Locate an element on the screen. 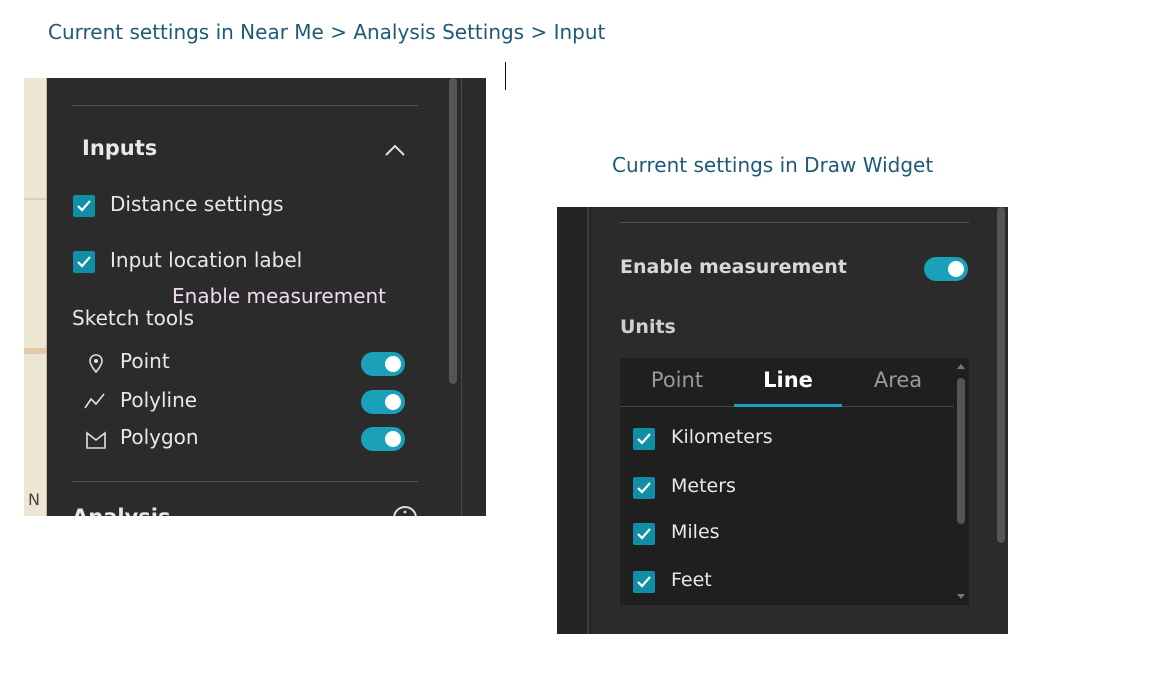  scroll-down-arrow is located at coordinates (961, 596).